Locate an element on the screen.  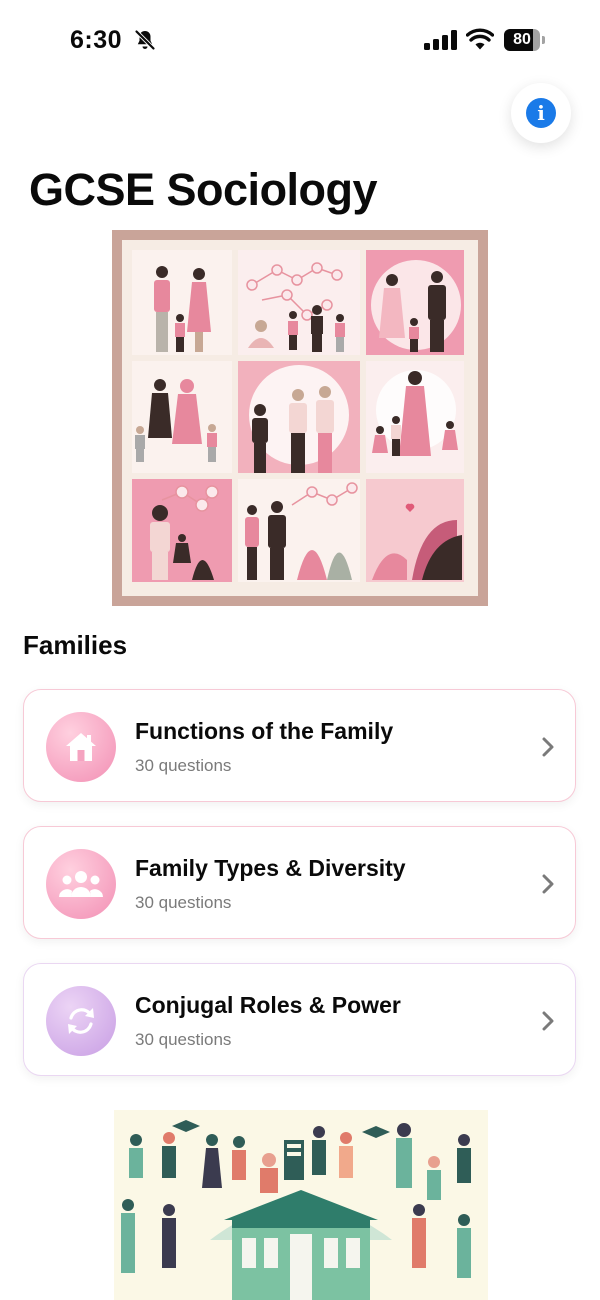
home-icon is located at coordinates (81, 747).